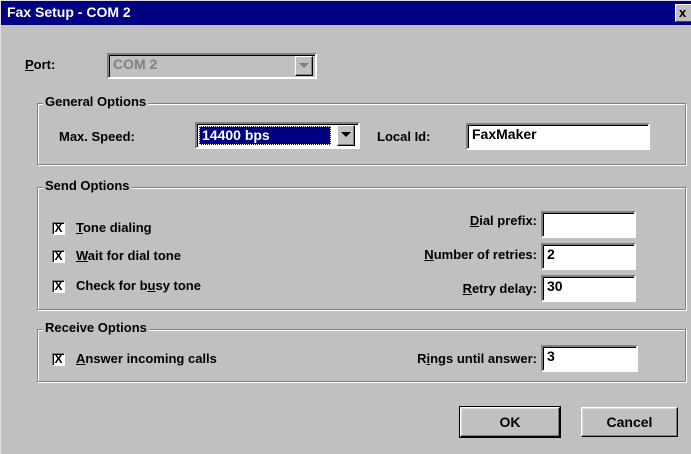 This screenshot has height=454, width=691. What do you see at coordinates (588, 288) in the screenshot?
I see `retry-delay-input: 30` at bounding box center [588, 288].